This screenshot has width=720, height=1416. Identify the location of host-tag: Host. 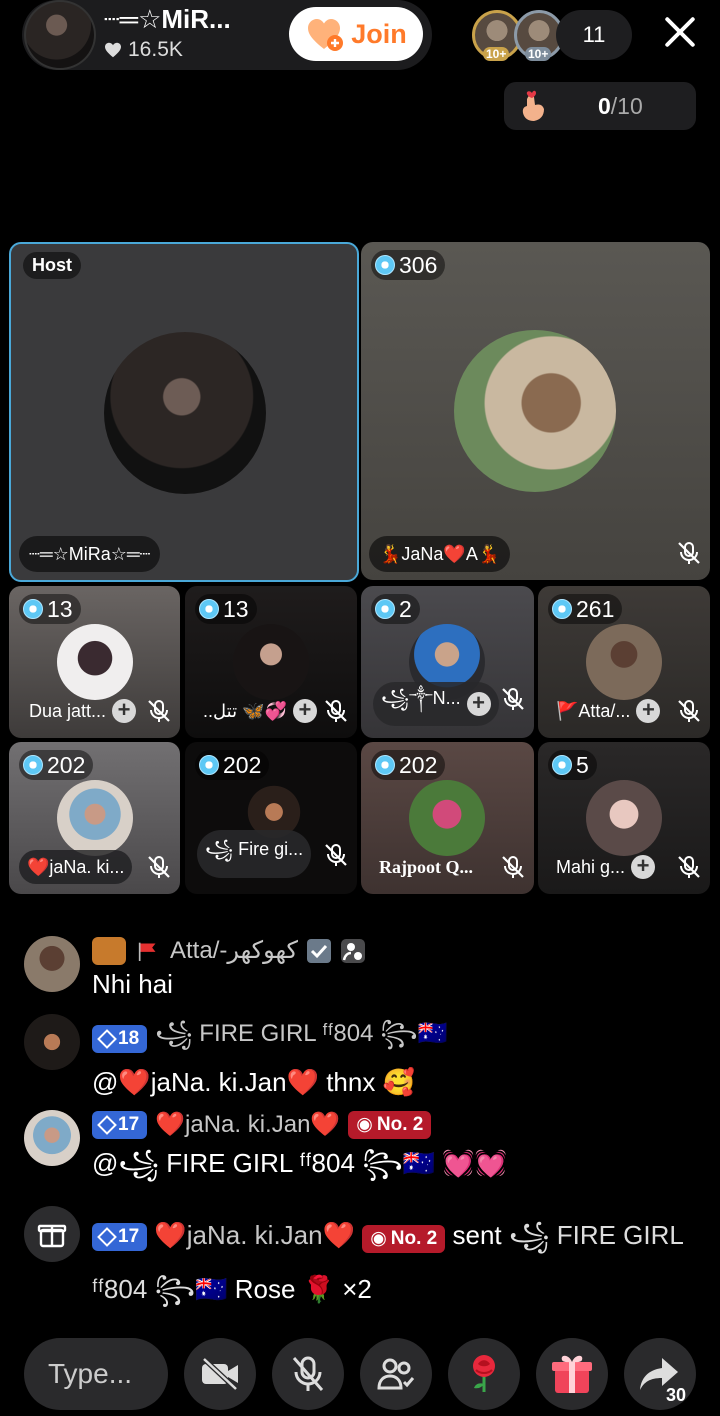
(52, 265).